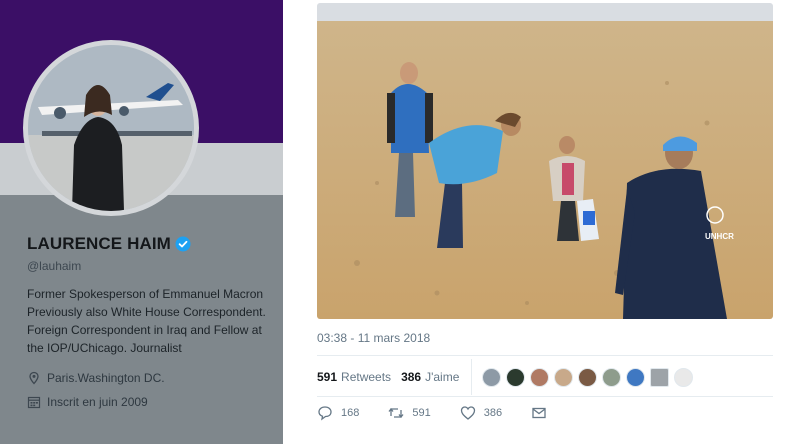 This screenshot has height=444, width=790. I want to click on tweet-stats: 591 Retweets 386 J'aime, so click(505, 377).